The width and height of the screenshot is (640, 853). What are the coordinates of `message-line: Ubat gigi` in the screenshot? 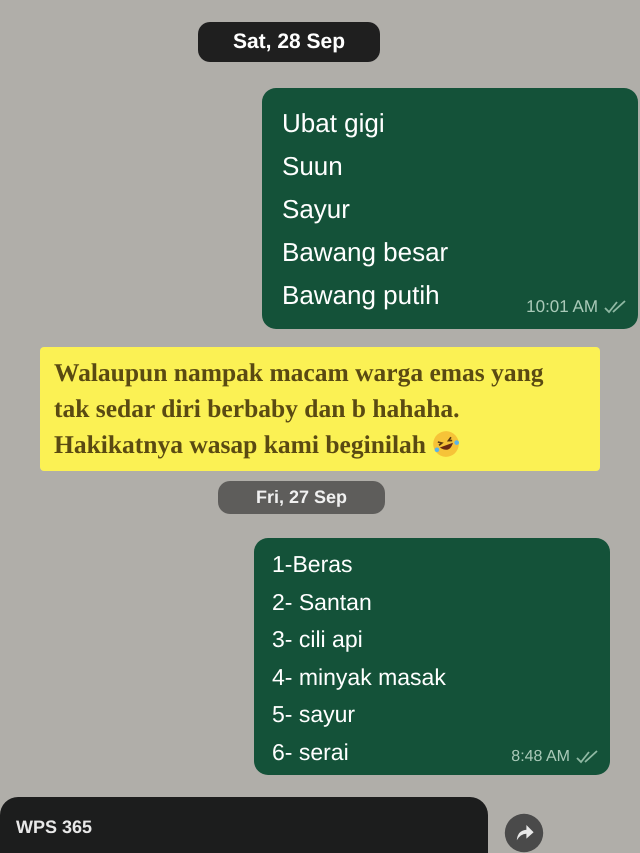 It's located at (333, 123).